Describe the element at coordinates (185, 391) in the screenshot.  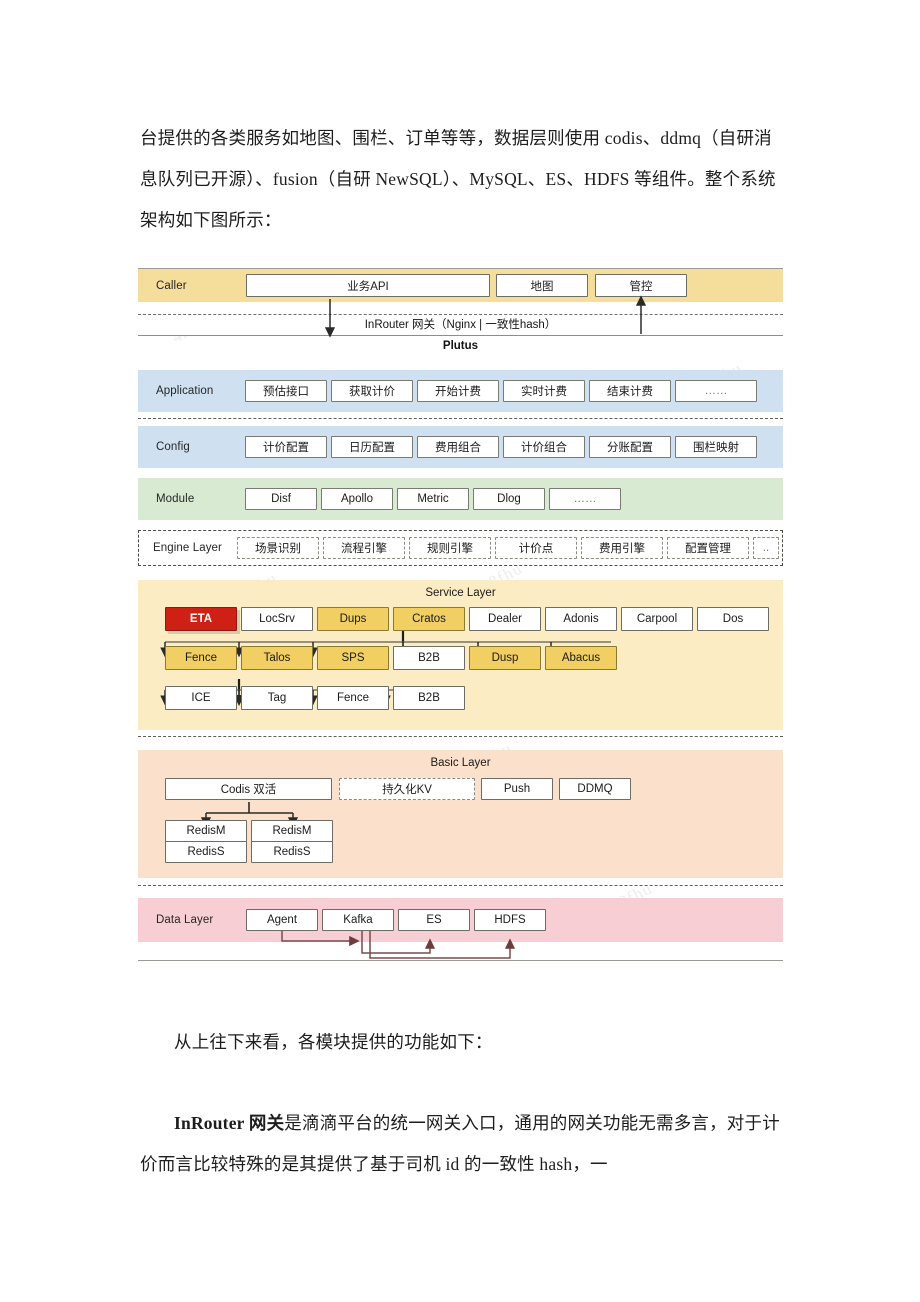
I see `application-band-label: Application` at that location.